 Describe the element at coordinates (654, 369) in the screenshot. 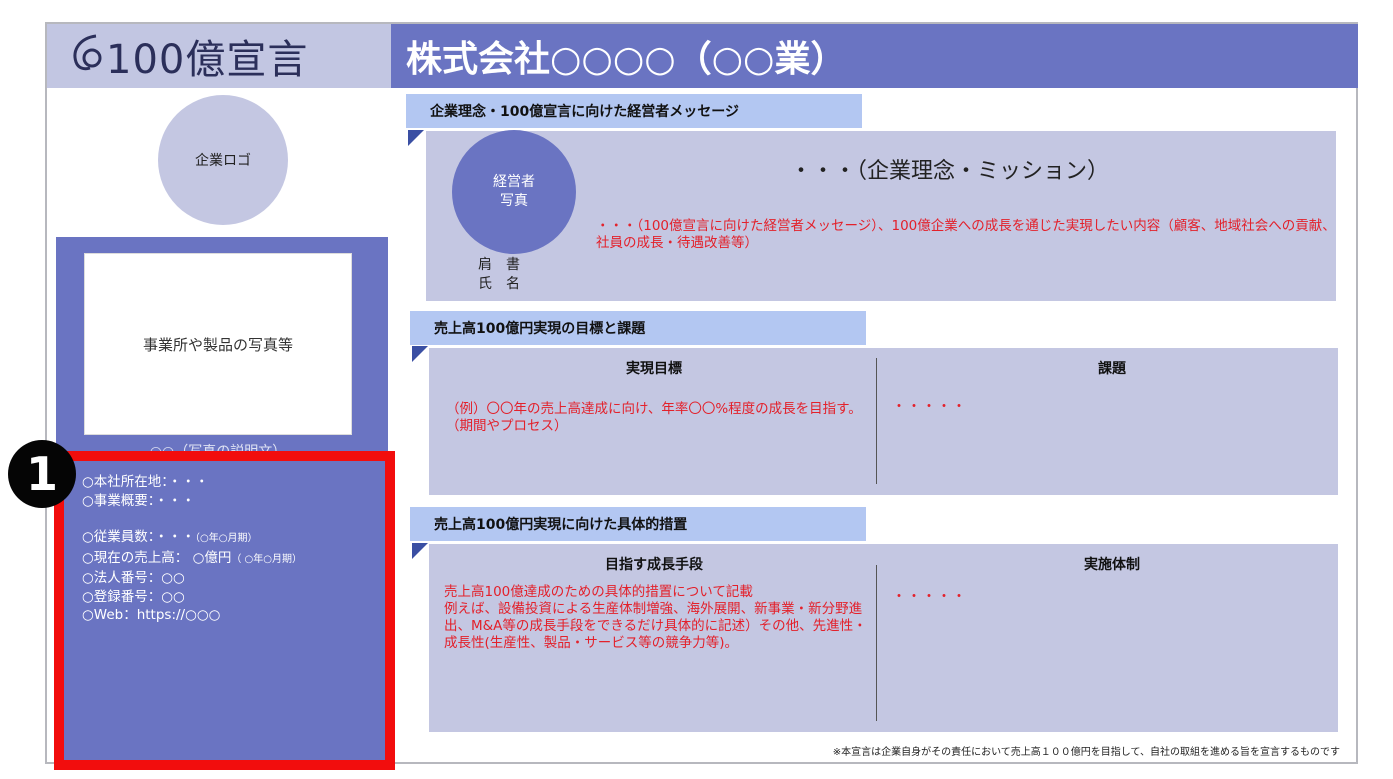

I see `goal-column-heading: 実現目標` at that location.